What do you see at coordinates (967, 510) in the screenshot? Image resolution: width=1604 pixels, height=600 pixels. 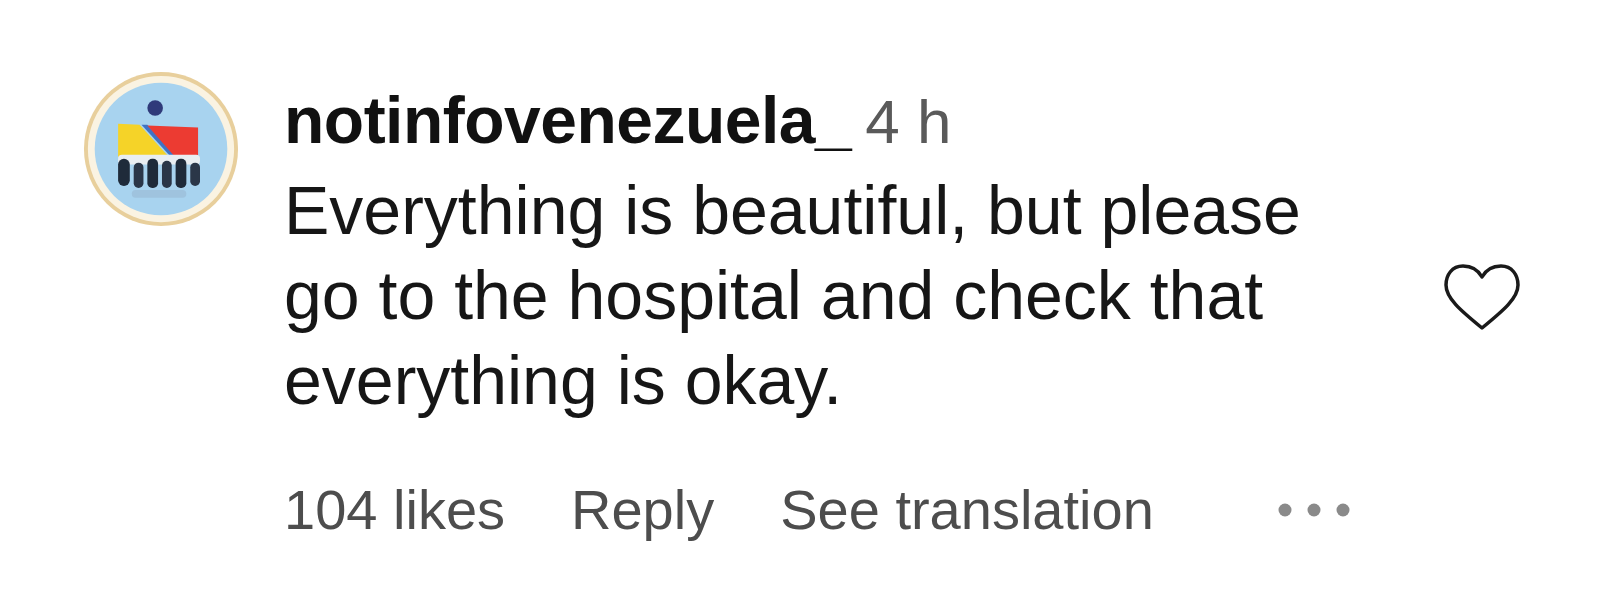 I see `translation-link: See translation` at bounding box center [967, 510].